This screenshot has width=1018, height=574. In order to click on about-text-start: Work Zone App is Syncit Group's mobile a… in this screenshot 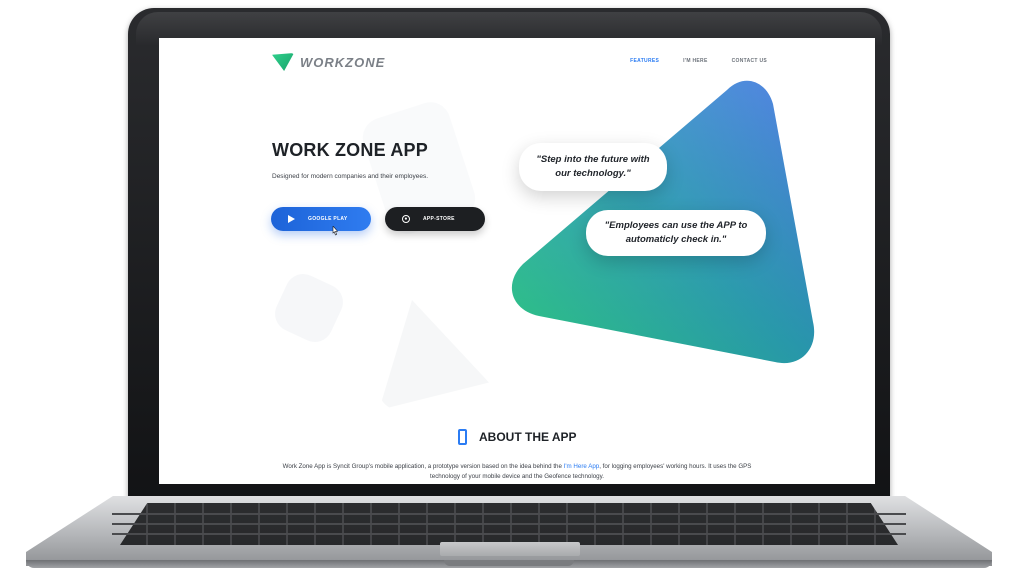, I will do `click(423, 466)`.